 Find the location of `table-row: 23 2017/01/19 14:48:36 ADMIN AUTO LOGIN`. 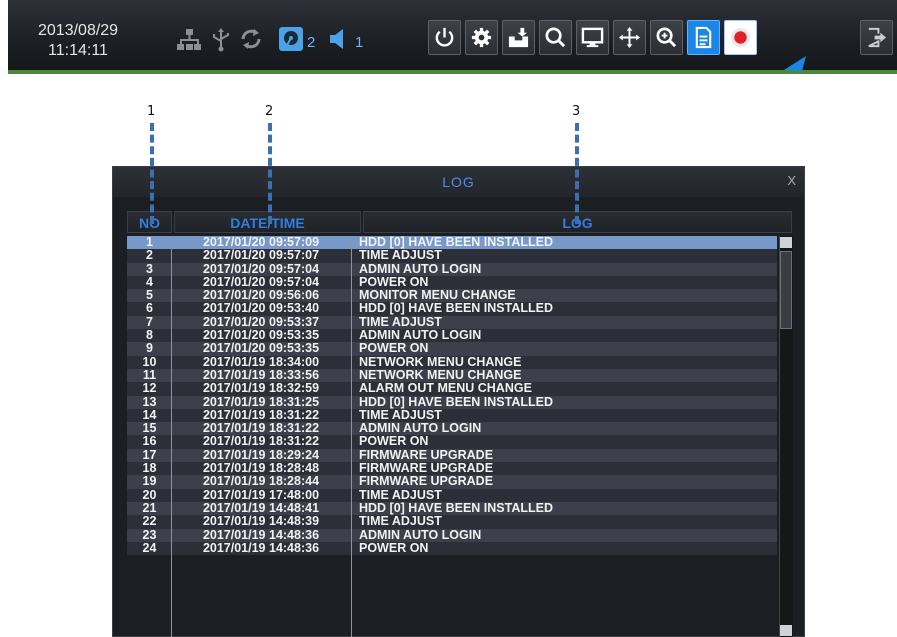

table-row: 23 2017/01/19 14:48:36 ADMIN AUTO LOGIN is located at coordinates (452, 534).